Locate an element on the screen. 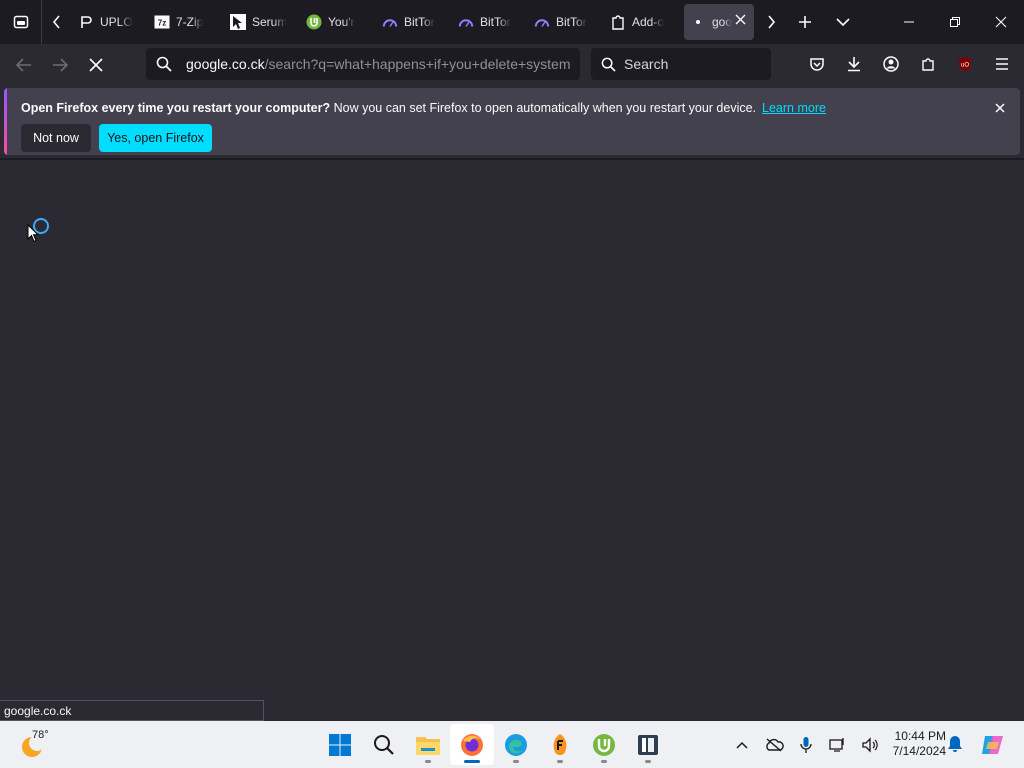 The height and width of the screenshot is (768, 1024). ida-icon is located at coordinates (648, 744).